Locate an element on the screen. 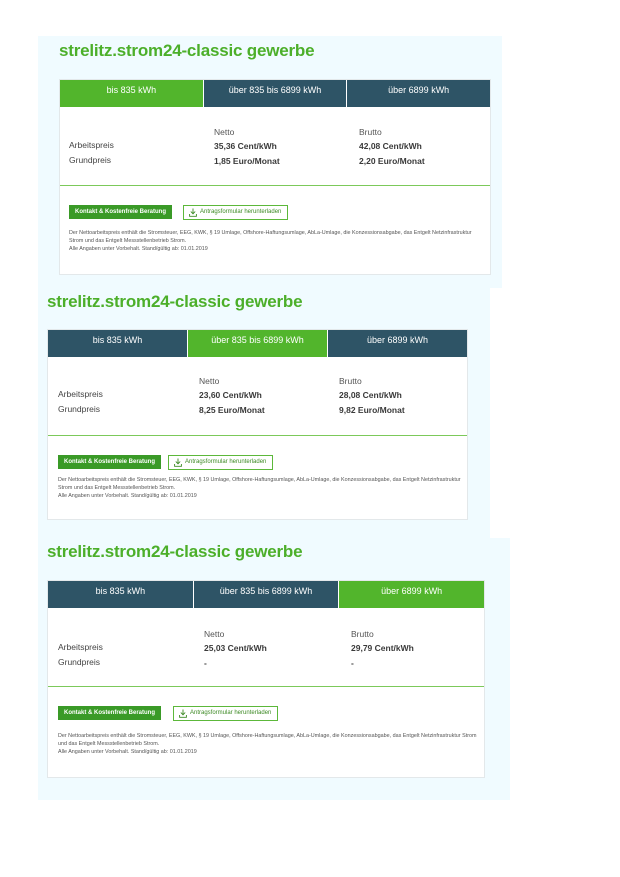 The width and height of the screenshot is (620, 877). arbeitspreis-brutto: 29,79 Cent/kWh is located at coordinates (382, 648).